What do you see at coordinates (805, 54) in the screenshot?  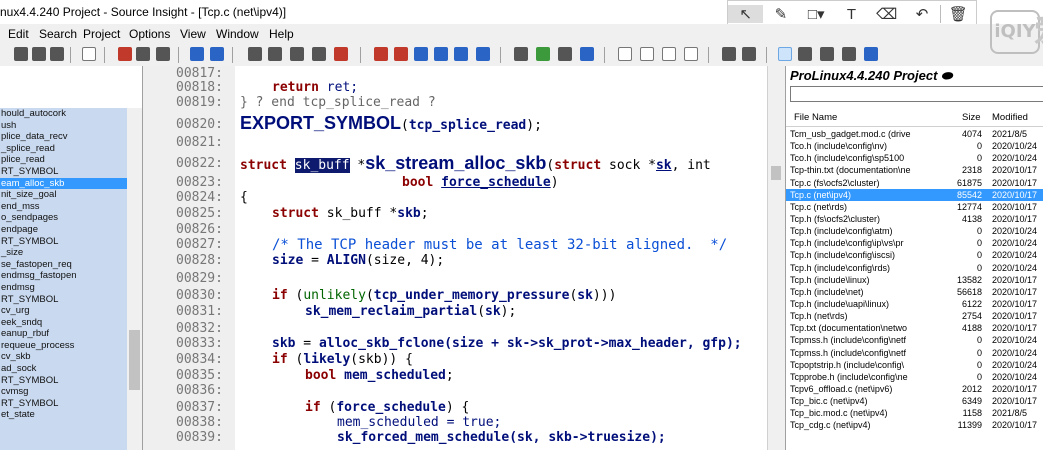 I see `symbol-window-icon` at bounding box center [805, 54].